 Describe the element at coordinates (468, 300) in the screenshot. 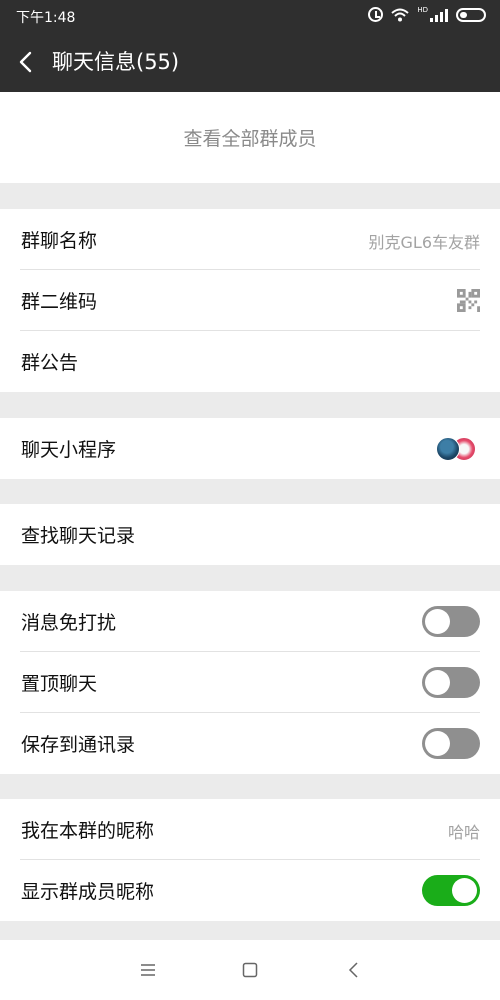

I see `qr-code-icon` at that location.